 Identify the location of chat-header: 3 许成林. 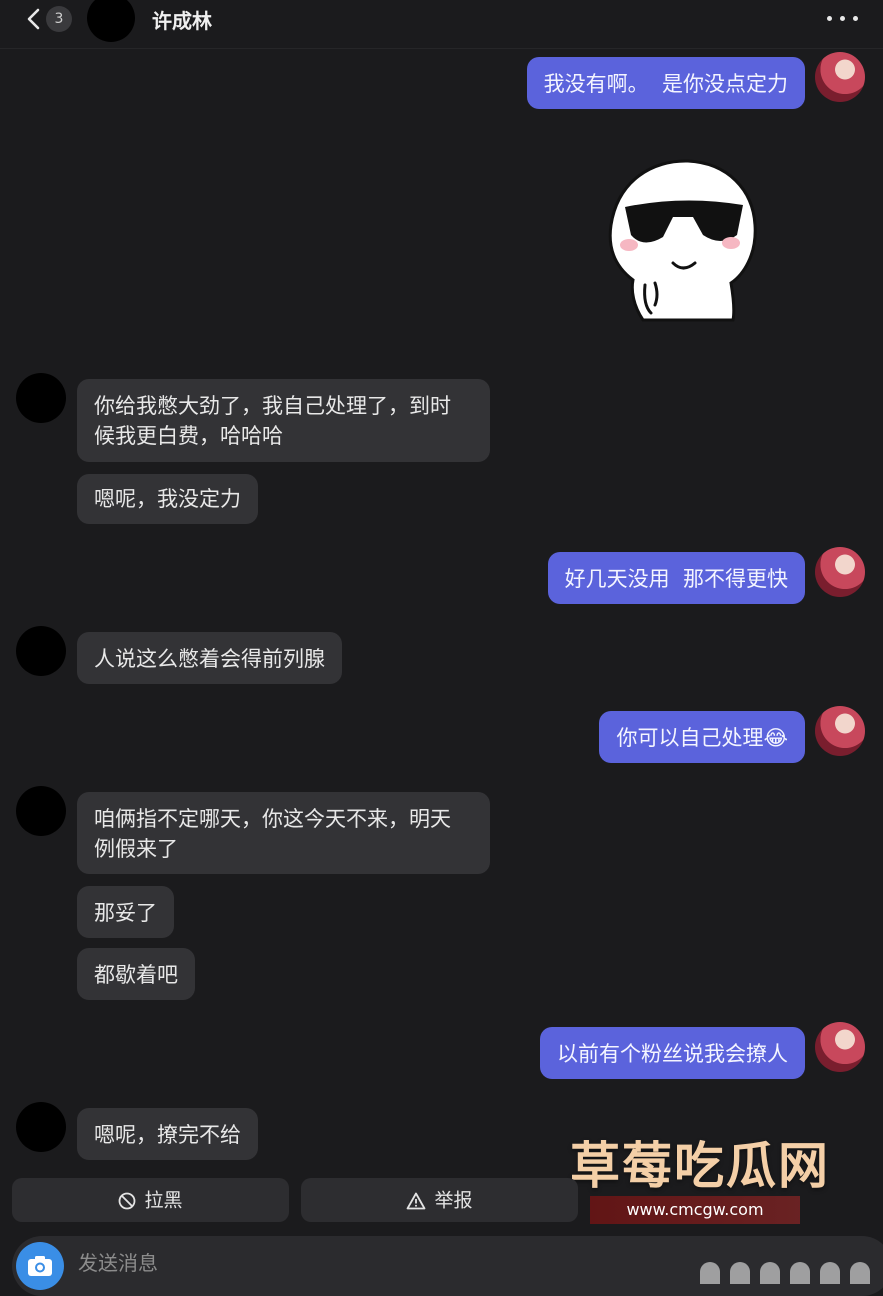
(441, 24).